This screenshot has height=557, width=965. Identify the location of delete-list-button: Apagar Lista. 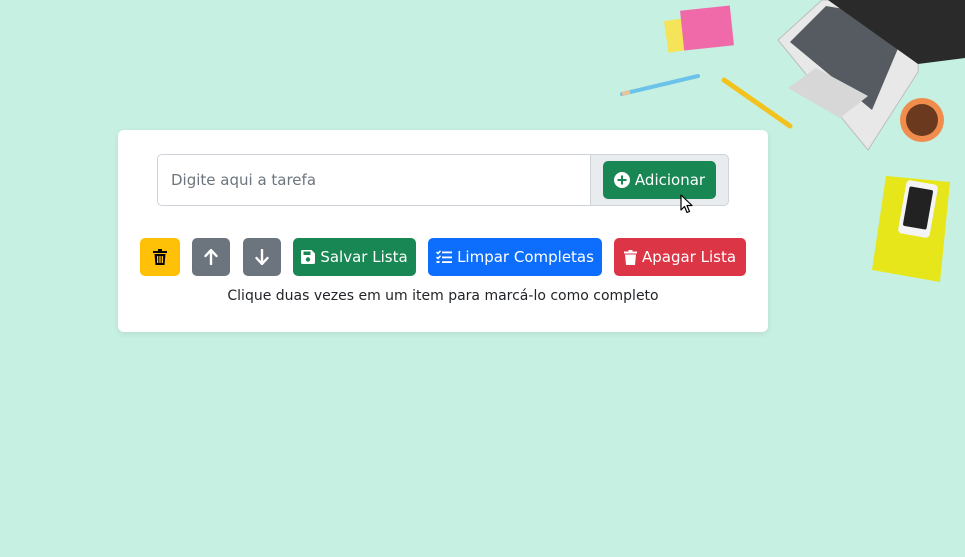
(680, 257).